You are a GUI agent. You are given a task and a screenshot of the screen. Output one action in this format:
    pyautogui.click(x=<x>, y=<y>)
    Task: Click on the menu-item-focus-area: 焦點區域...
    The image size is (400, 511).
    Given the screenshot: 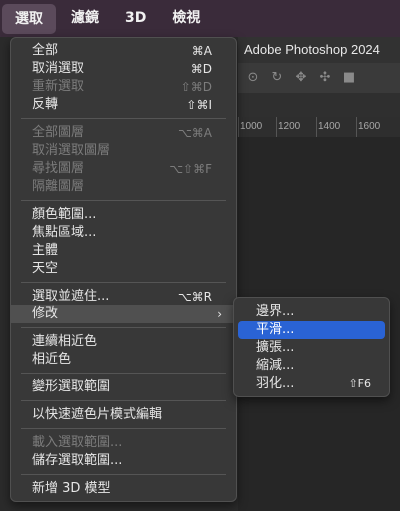 What is the action you would take?
    pyautogui.click(x=123, y=233)
    